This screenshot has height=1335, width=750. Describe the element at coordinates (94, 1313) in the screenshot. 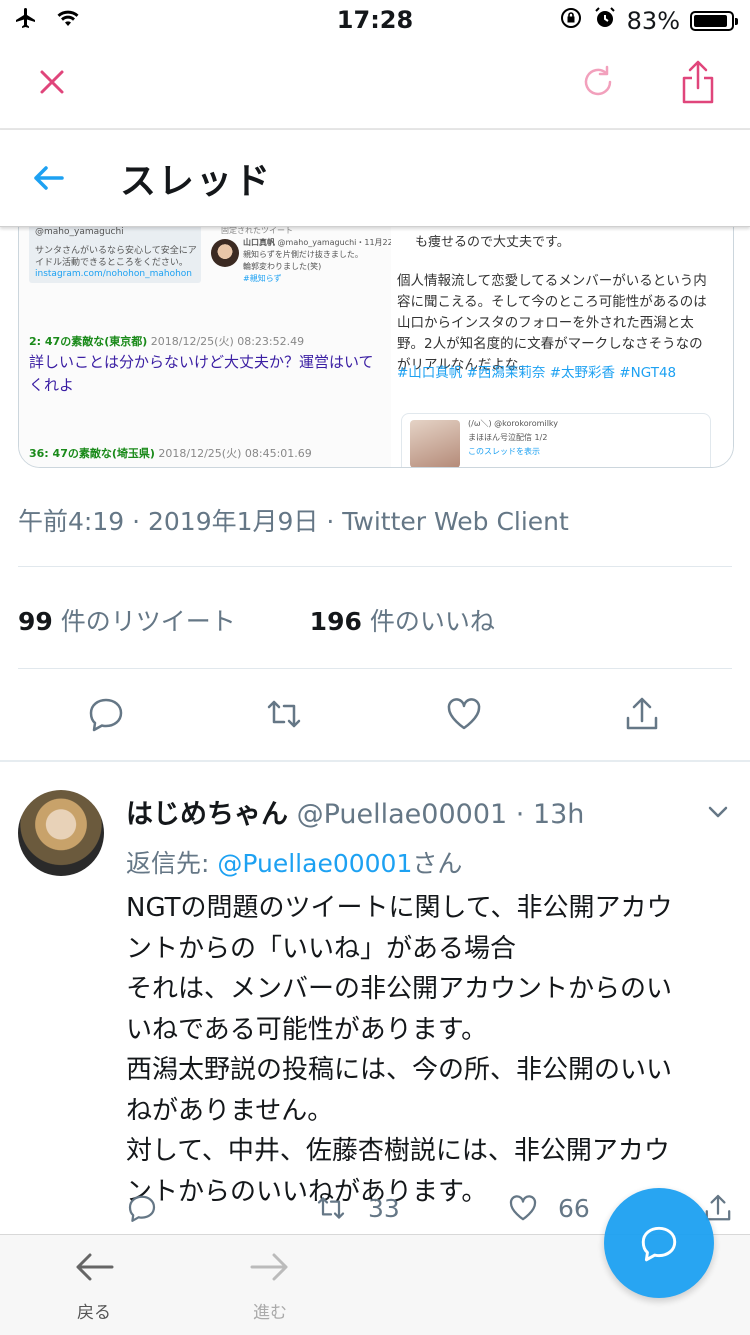

I see `back-label: 戻る` at that location.